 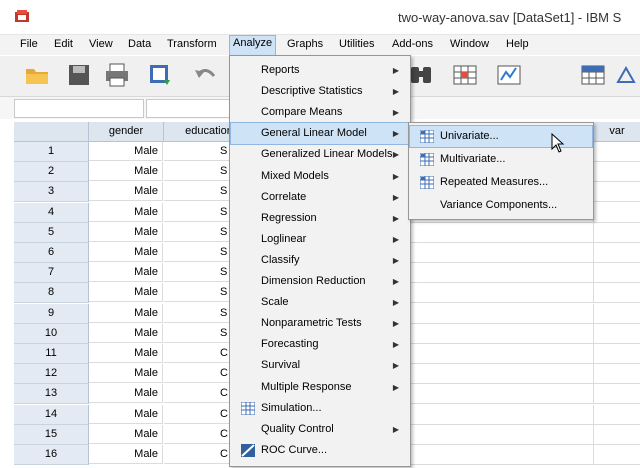 I want to click on analyze-menu-item: Scale ▶, so click(x=320, y=302).